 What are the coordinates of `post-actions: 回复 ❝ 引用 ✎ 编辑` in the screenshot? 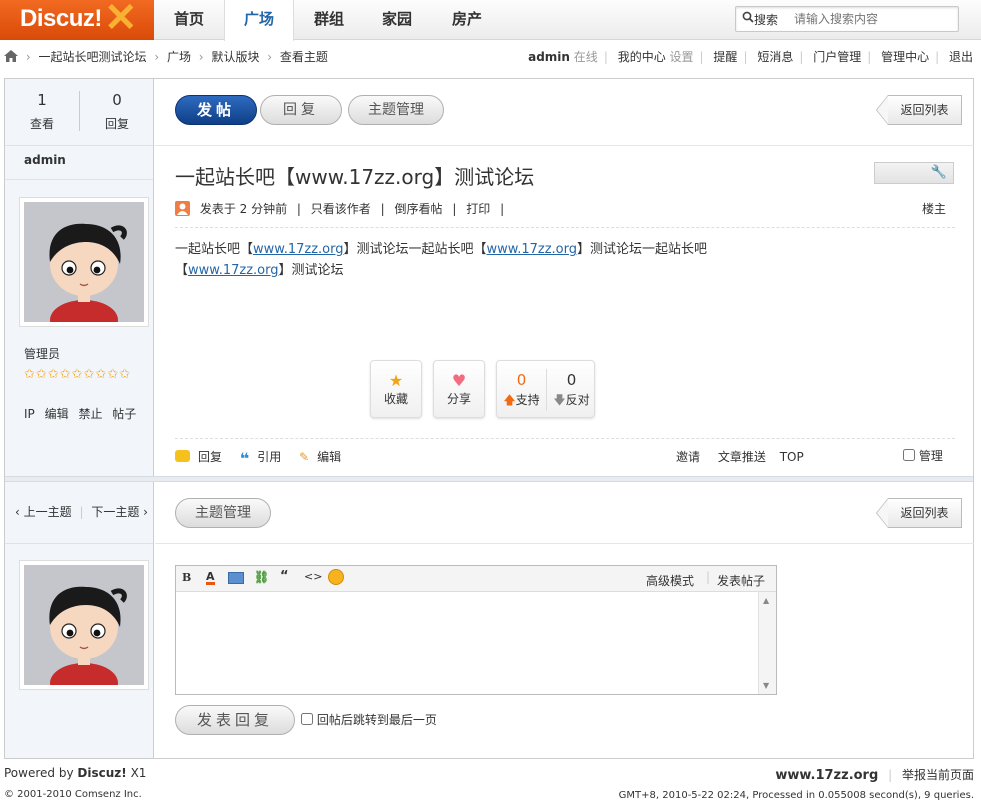 It's located at (258, 458).